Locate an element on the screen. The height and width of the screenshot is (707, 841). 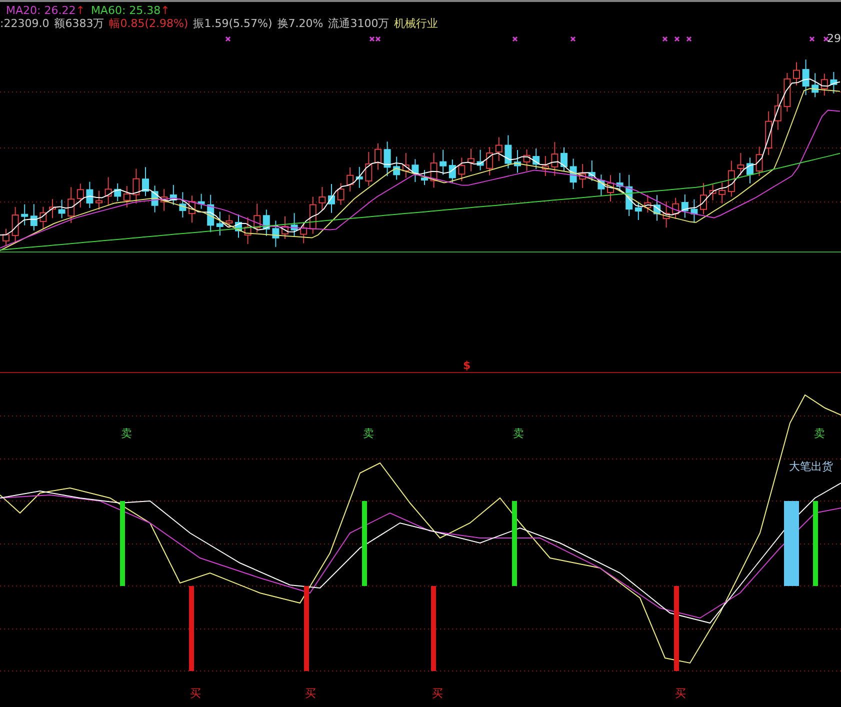
moving-average-label: MA20: 26.22 is located at coordinates (41, 10).